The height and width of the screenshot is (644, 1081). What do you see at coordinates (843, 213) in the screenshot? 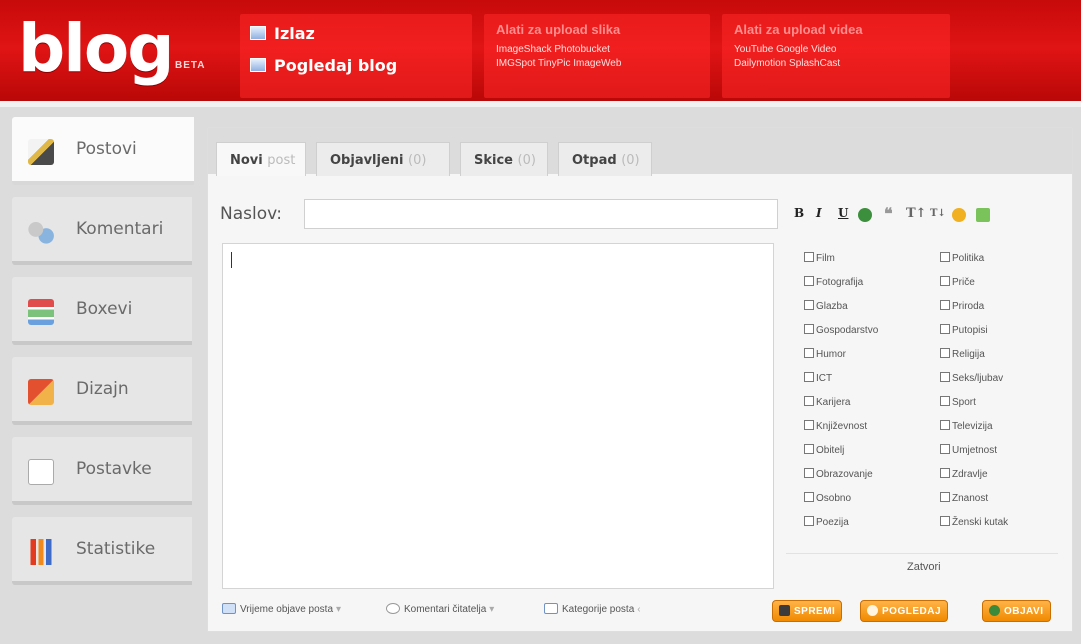
I see `underline-button: U` at bounding box center [843, 213].